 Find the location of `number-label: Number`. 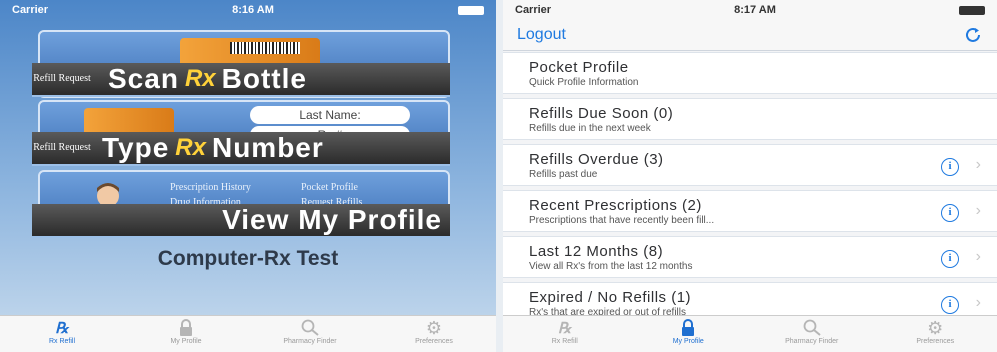

number-label: Number is located at coordinates (267, 147).